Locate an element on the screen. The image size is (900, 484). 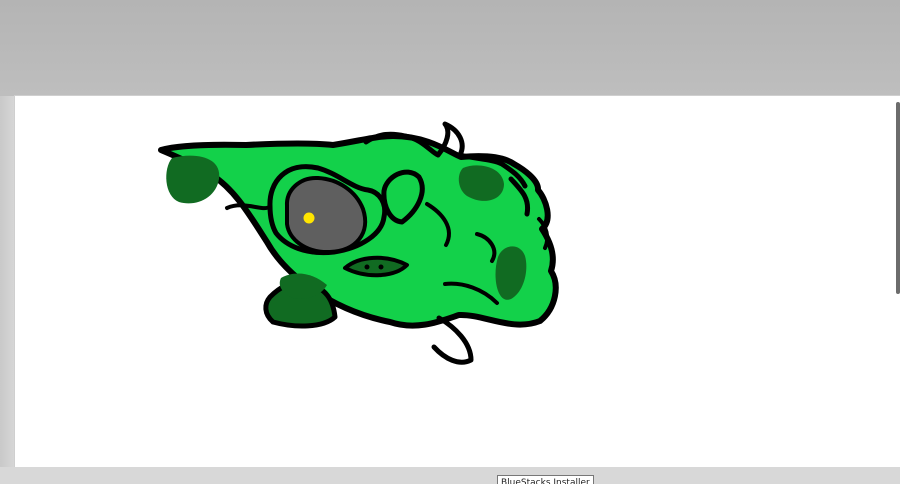
bottom-taskbar-area is located at coordinates (450, 475).